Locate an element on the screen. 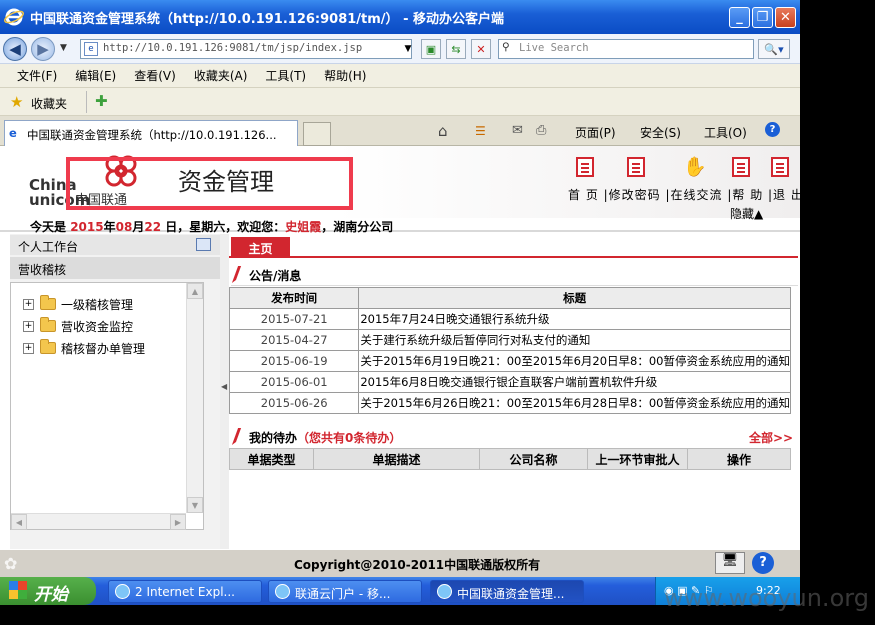 The height and width of the screenshot is (625, 875). workbench-header: 个人工作台 is located at coordinates (115, 245).